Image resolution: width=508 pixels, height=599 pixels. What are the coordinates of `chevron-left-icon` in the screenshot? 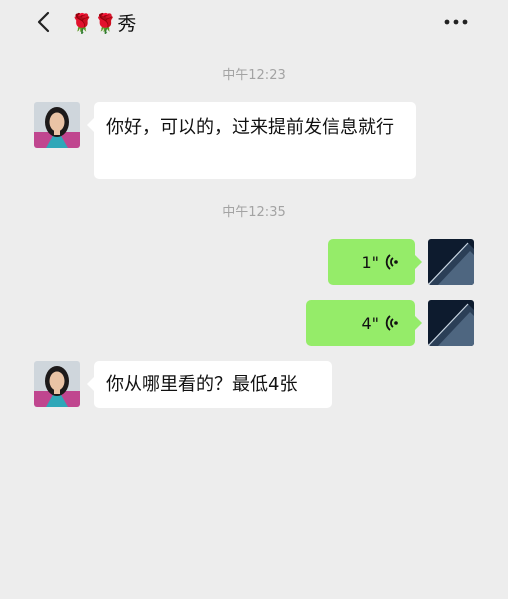 It's located at (43, 22).